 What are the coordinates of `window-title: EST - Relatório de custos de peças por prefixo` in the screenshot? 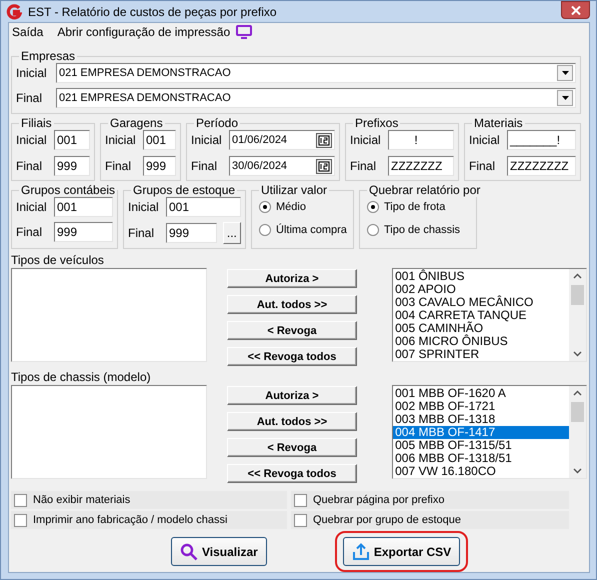 It's located at (153, 11).